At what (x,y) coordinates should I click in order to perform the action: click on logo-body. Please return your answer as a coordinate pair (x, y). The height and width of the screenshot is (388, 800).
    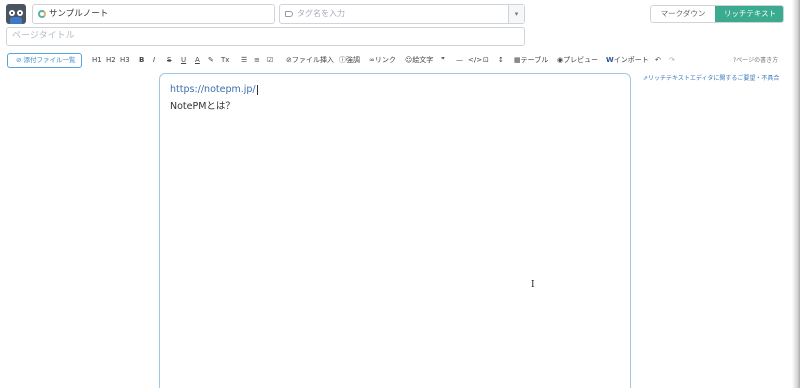
    Looking at the image, I should click on (16, 20).